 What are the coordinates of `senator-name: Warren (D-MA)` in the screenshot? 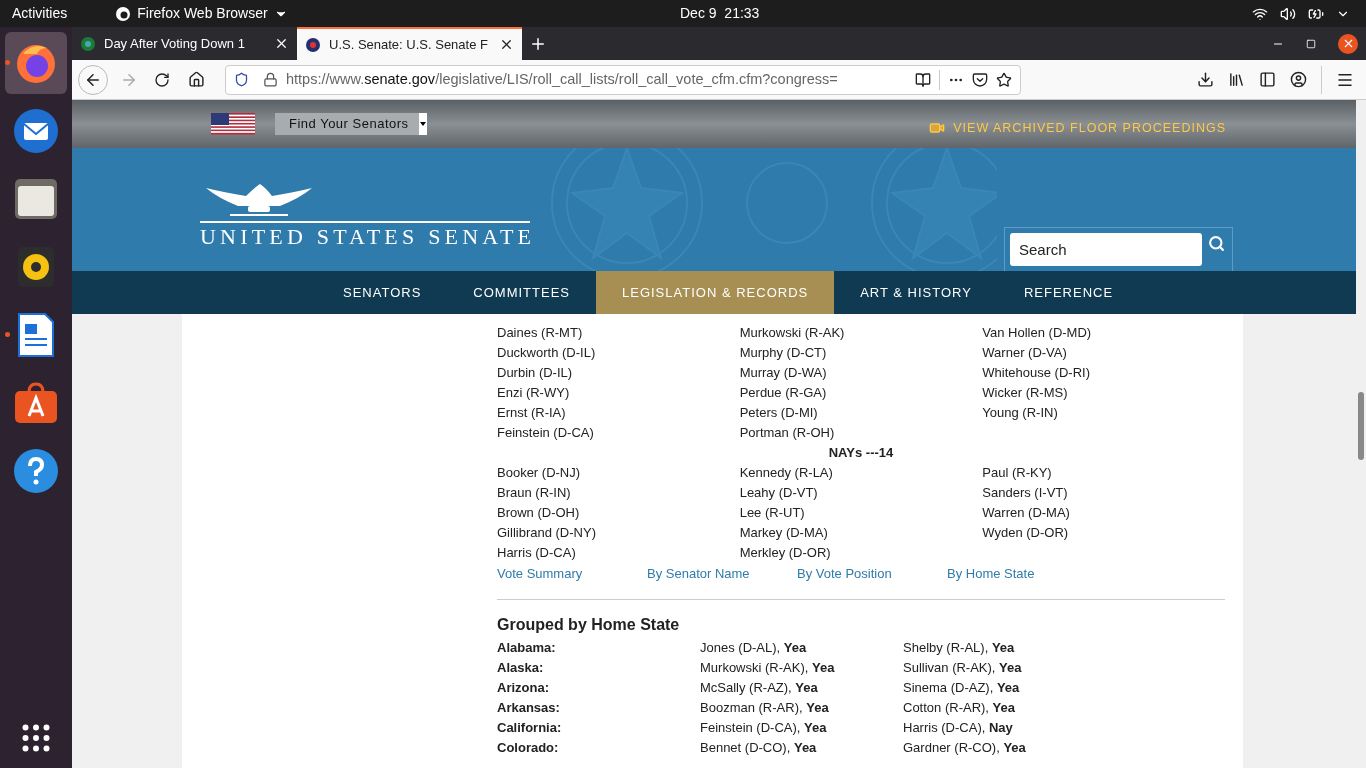 It's located at (1026, 513).